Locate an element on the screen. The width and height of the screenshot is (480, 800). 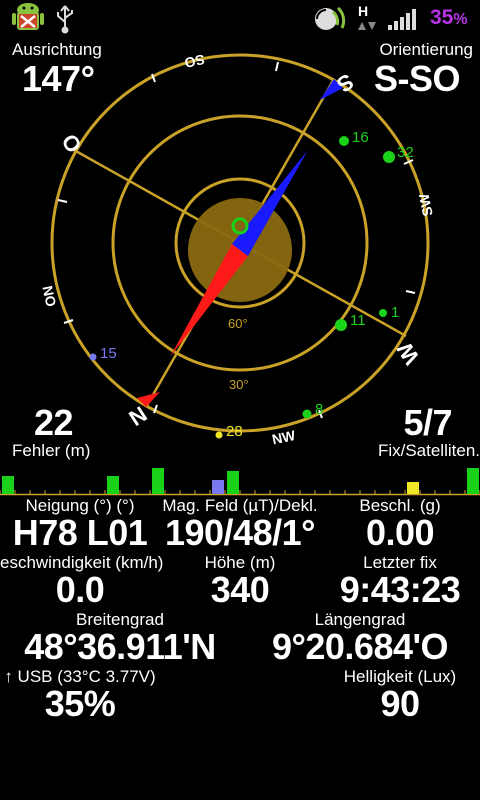
satellite-label-28: 28 is located at coordinates (234, 431).